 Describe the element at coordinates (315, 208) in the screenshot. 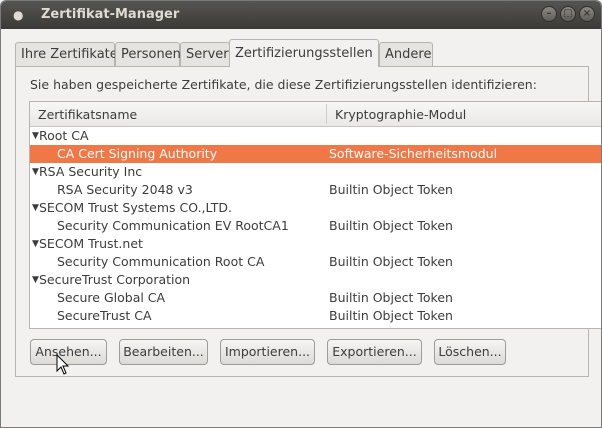

I see `tree-group-row: ▼ SECOM Trust Systems CO.,LTD.` at that location.